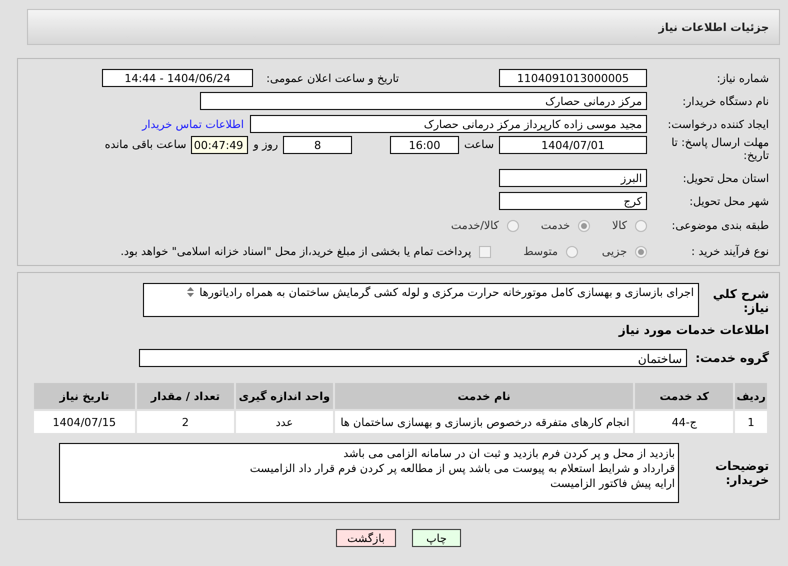 The width and height of the screenshot is (788, 566). Describe the element at coordinates (284, 422) in the screenshot. I see `table-cell: عدد` at that location.